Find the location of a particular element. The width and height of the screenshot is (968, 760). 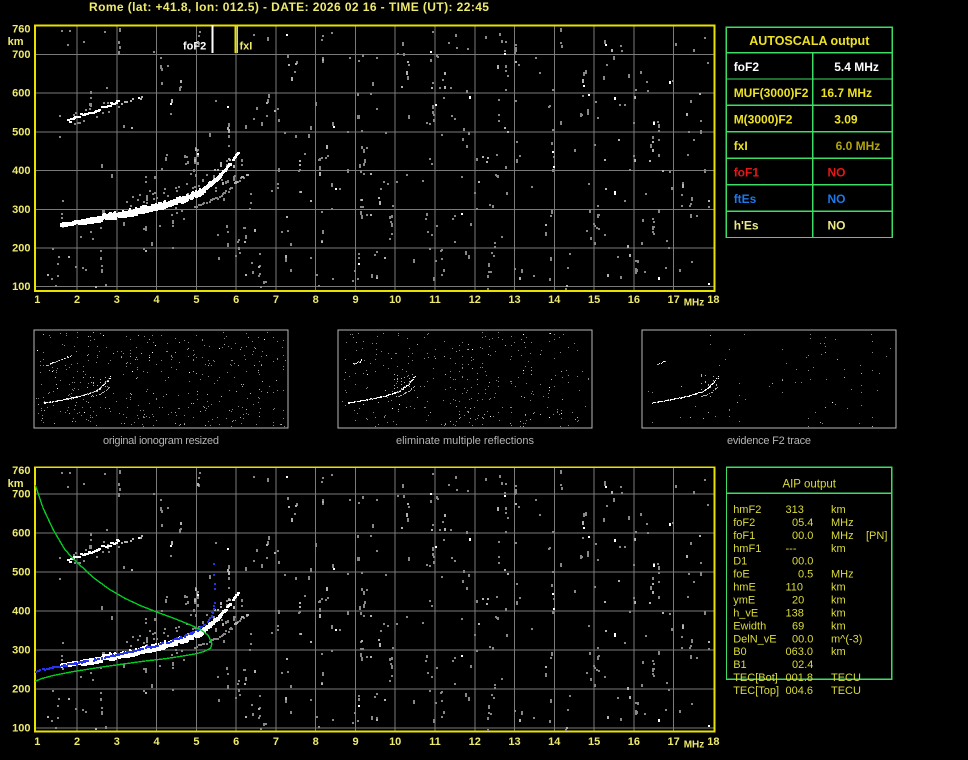

svg-text: 760 is located at coordinates (21, 471).